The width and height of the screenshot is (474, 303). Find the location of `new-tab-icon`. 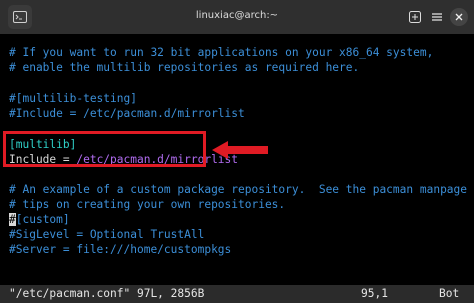

new-tab-icon is located at coordinates (415, 17).